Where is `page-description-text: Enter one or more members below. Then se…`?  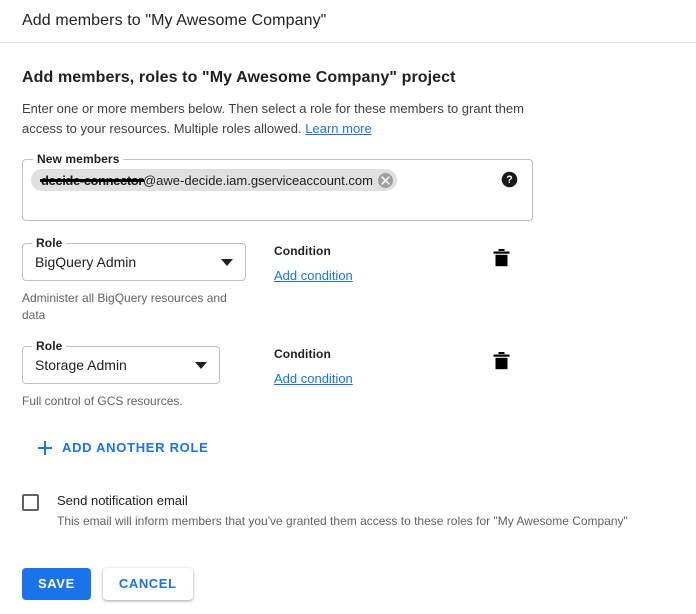
page-description-text: Enter one or more members below. Then se… is located at coordinates (273, 118).